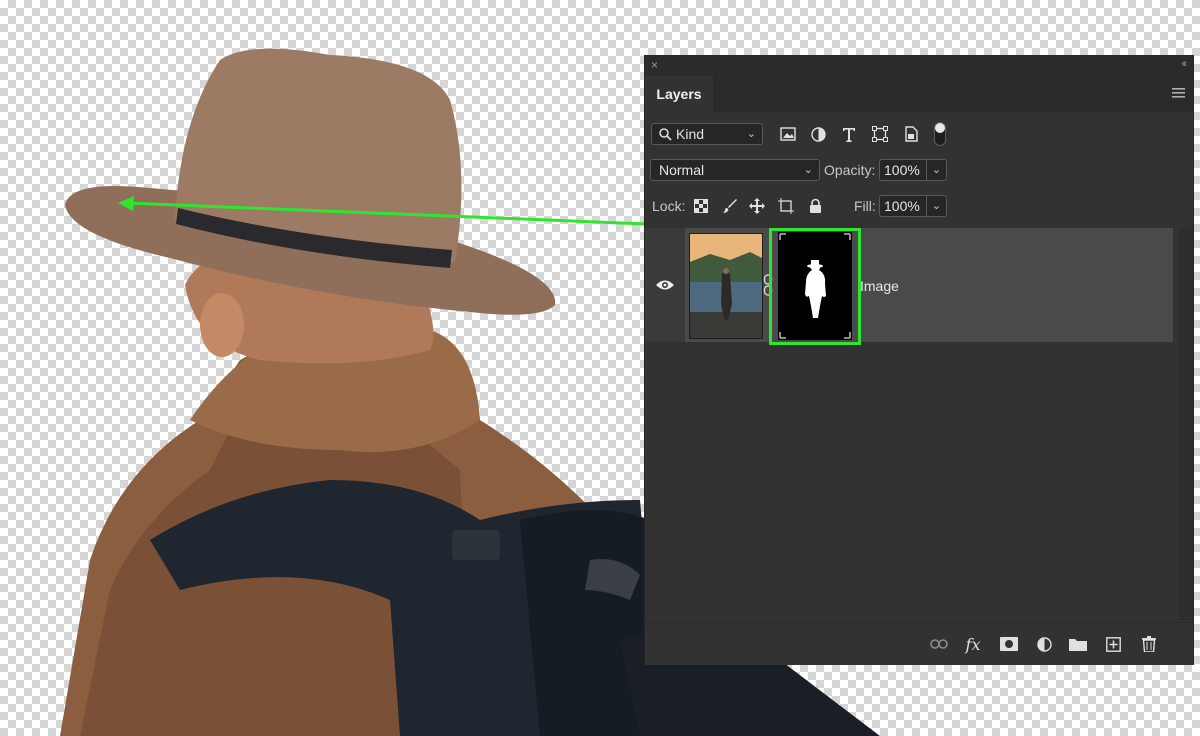 The height and width of the screenshot is (736, 1200). Describe the element at coordinates (1044, 644) in the screenshot. I see `adjustment-layer-icon` at that location.